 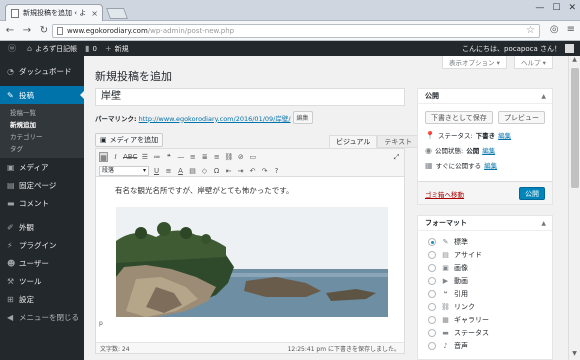 I want to click on page-scrollbar: ▲ ▼, so click(x=574, y=208).